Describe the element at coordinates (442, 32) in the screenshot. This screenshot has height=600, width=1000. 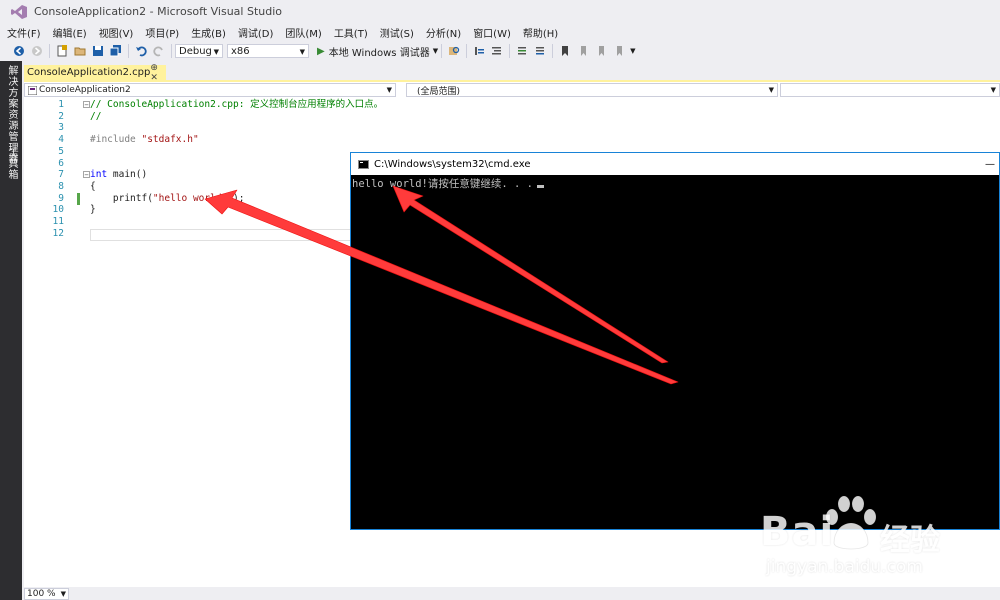
I see `menu-item: 分析(N)` at that location.